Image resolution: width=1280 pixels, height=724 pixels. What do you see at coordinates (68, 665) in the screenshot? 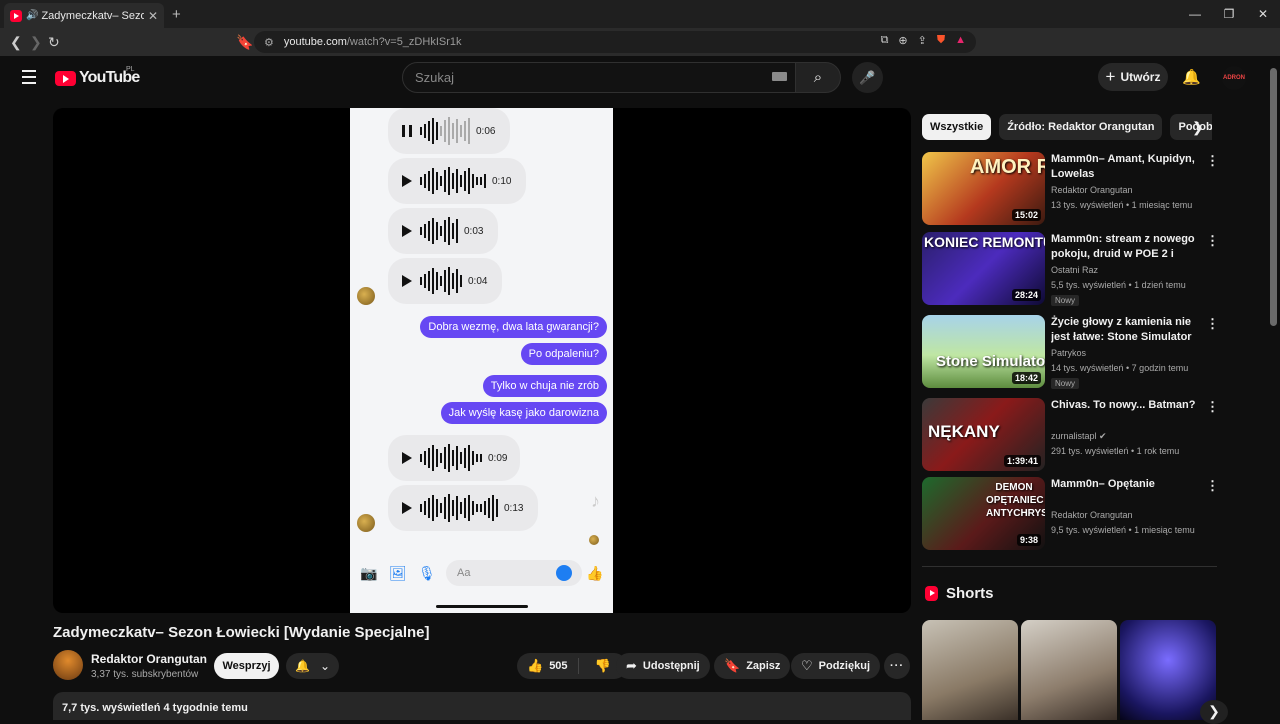
I see `channel-avatar` at bounding box center [68, 665].